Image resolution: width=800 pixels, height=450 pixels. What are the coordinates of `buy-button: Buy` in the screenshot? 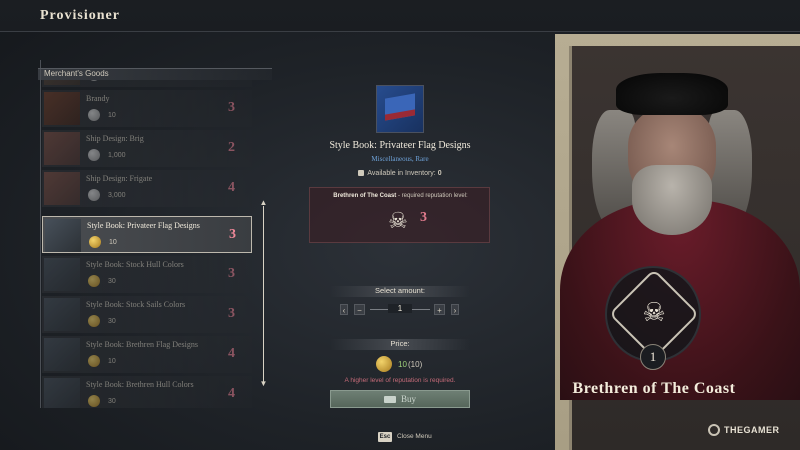 It's located at (400, 399).